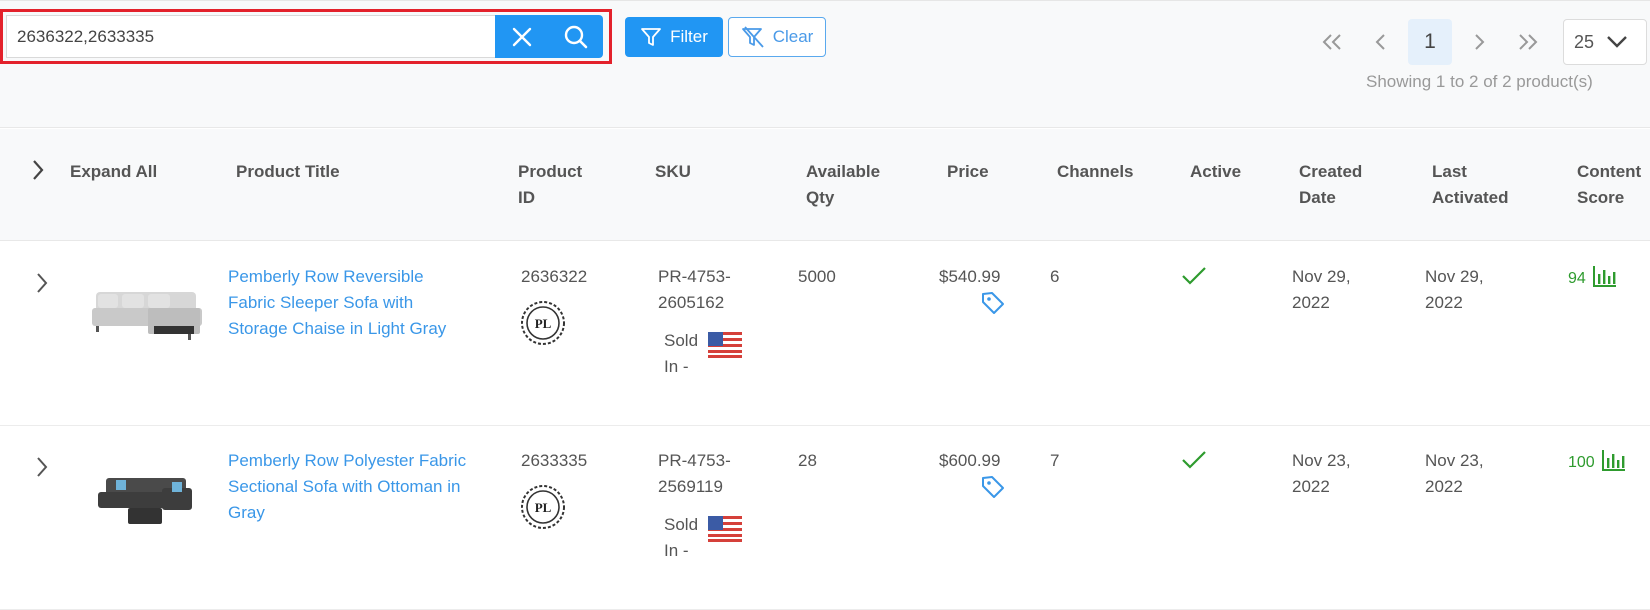 The width and height of the screenshot is (1650, 610). I want to click on content-score: 94, so click(1577, 279).